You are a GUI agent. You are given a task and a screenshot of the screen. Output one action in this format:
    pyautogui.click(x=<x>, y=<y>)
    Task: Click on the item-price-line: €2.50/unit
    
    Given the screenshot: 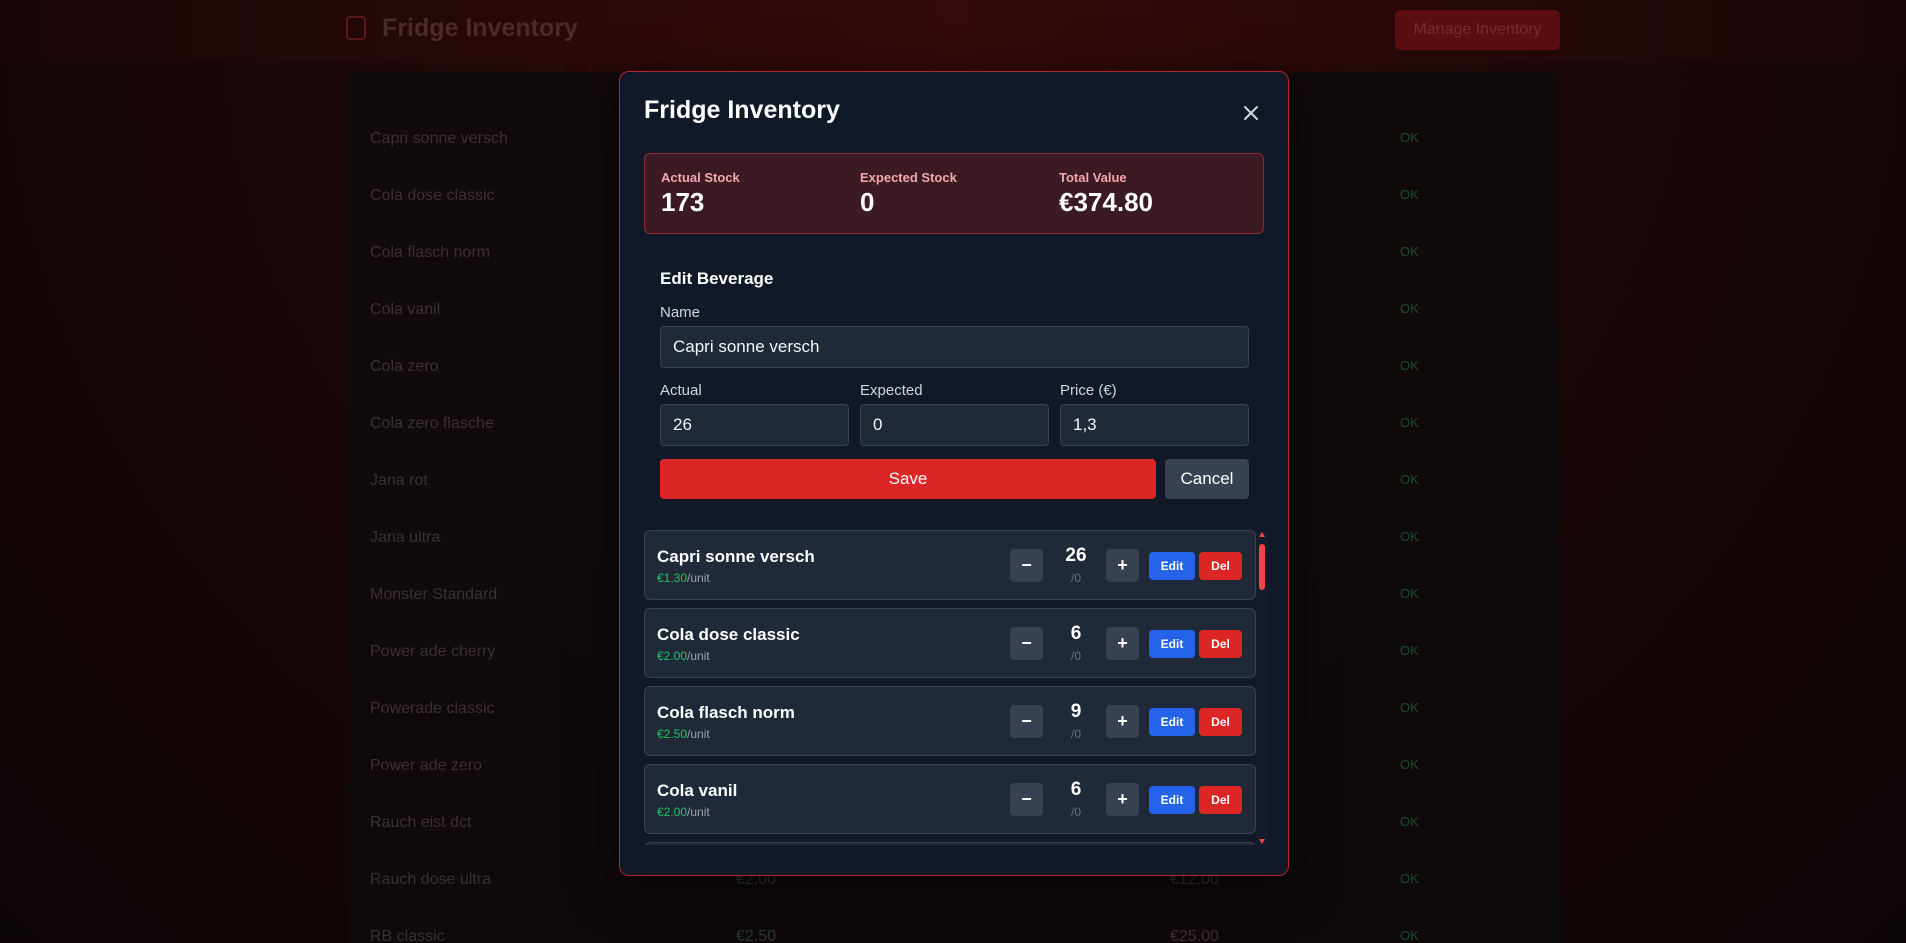 What is the action you would take?
    pyautogui.click(x=683, y=734)
    